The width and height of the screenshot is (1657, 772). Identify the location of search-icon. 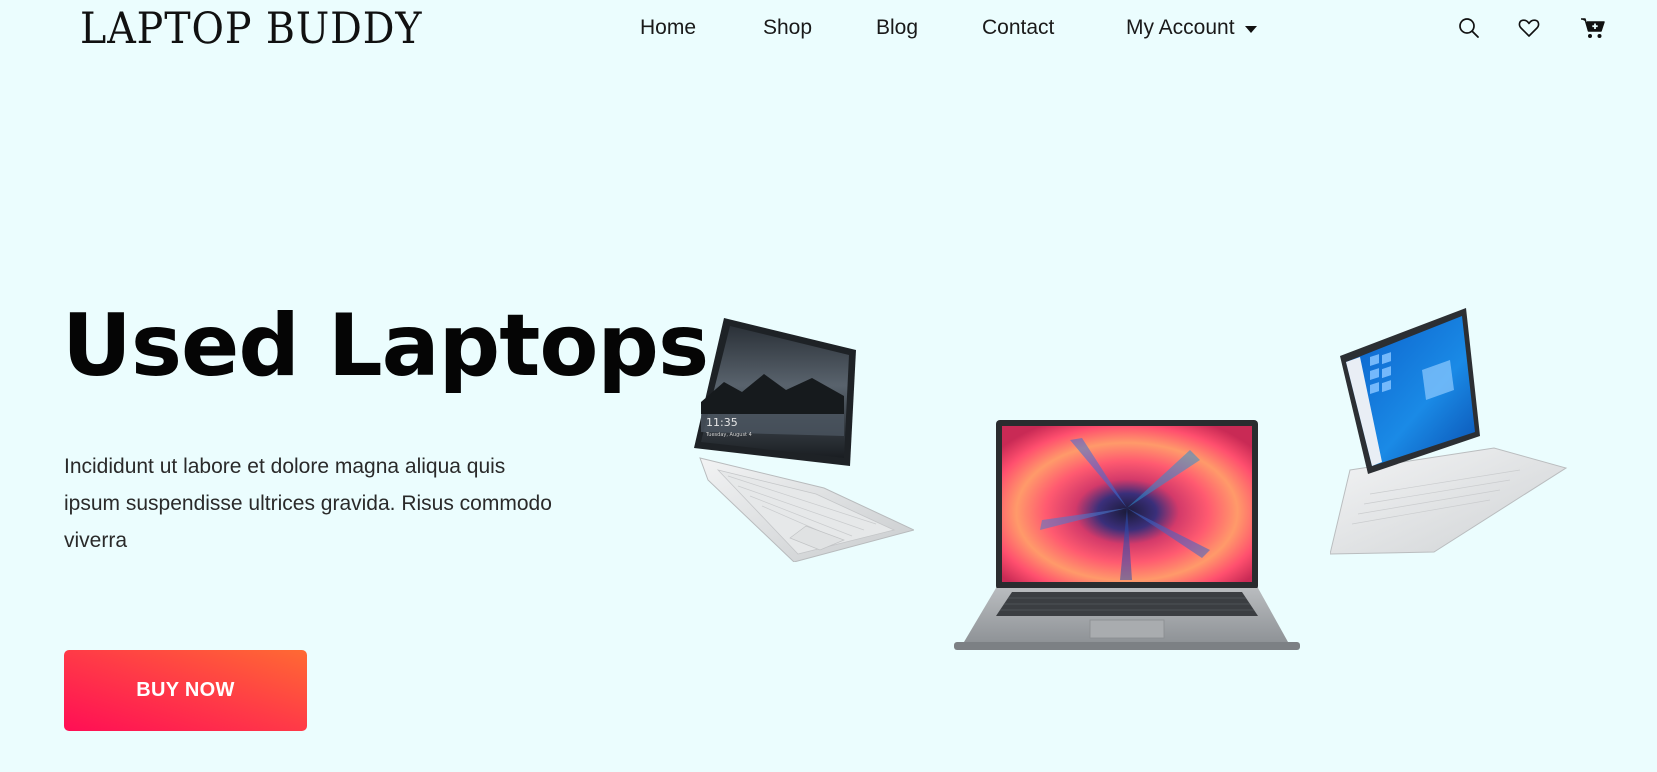
(1469, 28).